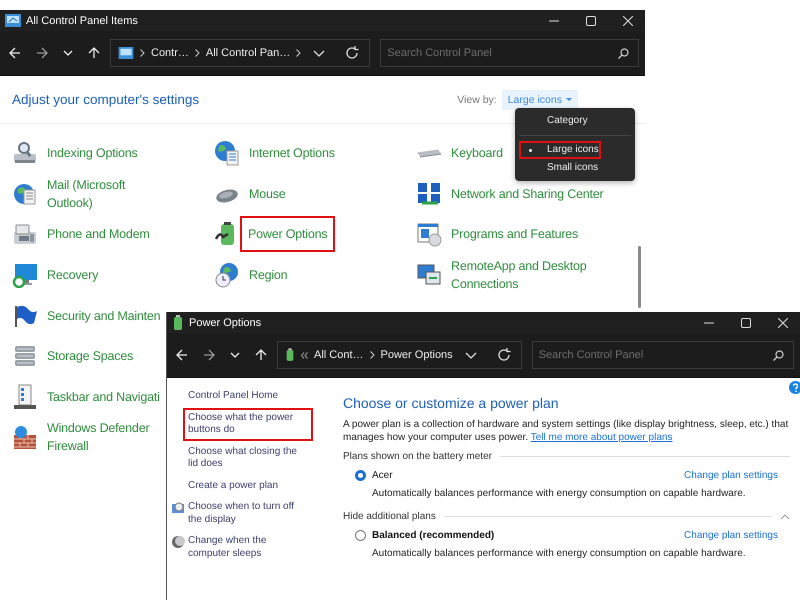  What do you see at coordinates (248, 458) in the screenshot?
I see `sidebar-link: Choose what closing the lid does` at bounding box center [248, 458].